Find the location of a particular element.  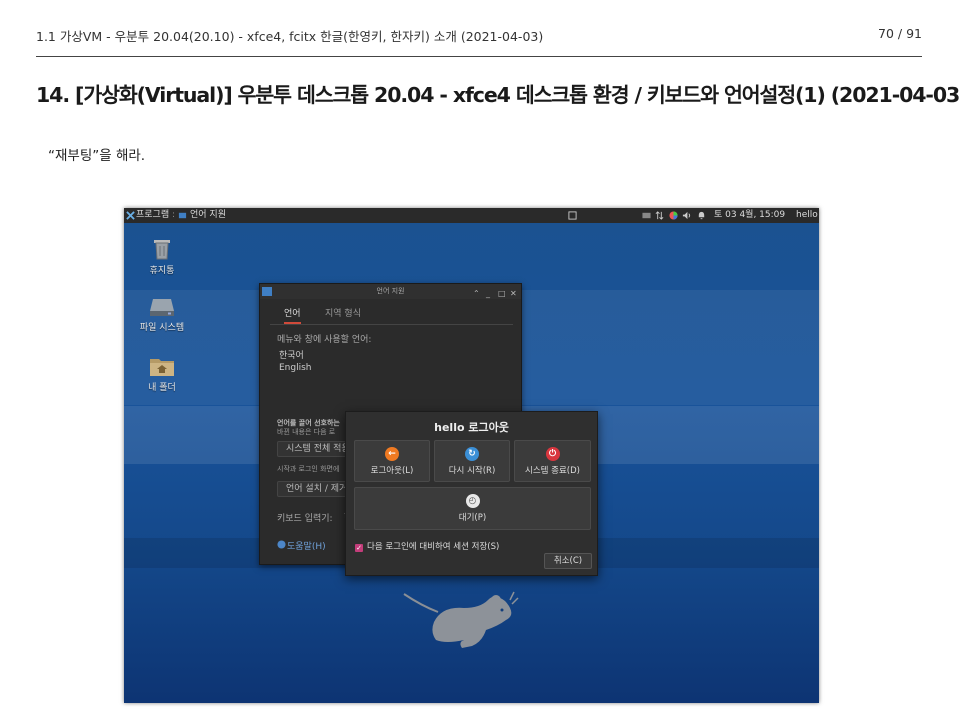

panel-clock: 토 03 4월, 15:09 is located at coordinates (749, 215).